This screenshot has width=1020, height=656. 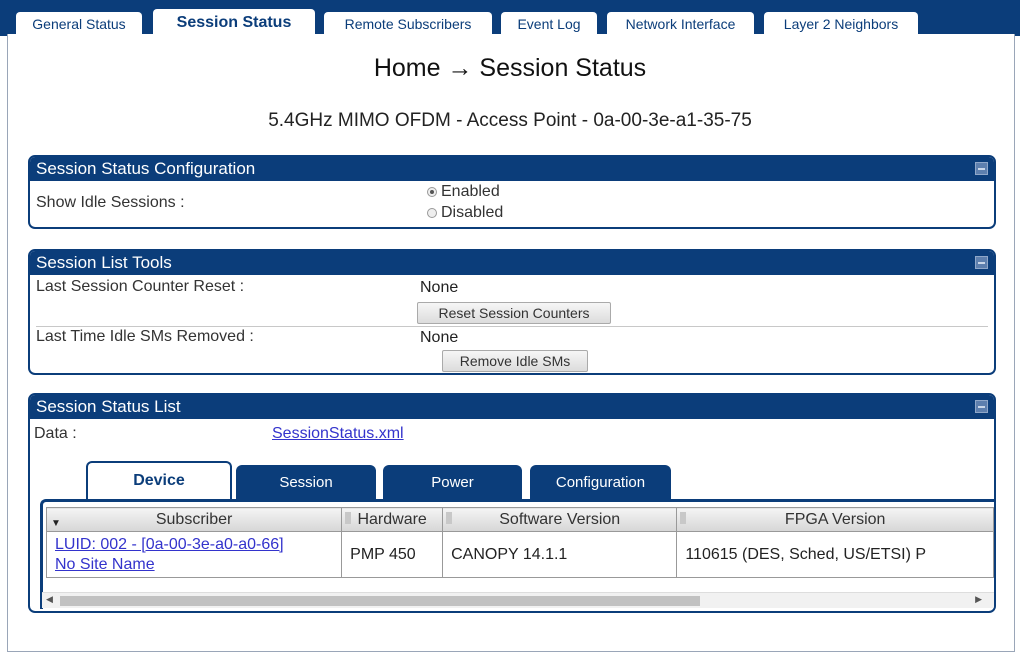 I want to click on horizontal-scrollbar: ◀ ▶, so click(x=518, y=600).